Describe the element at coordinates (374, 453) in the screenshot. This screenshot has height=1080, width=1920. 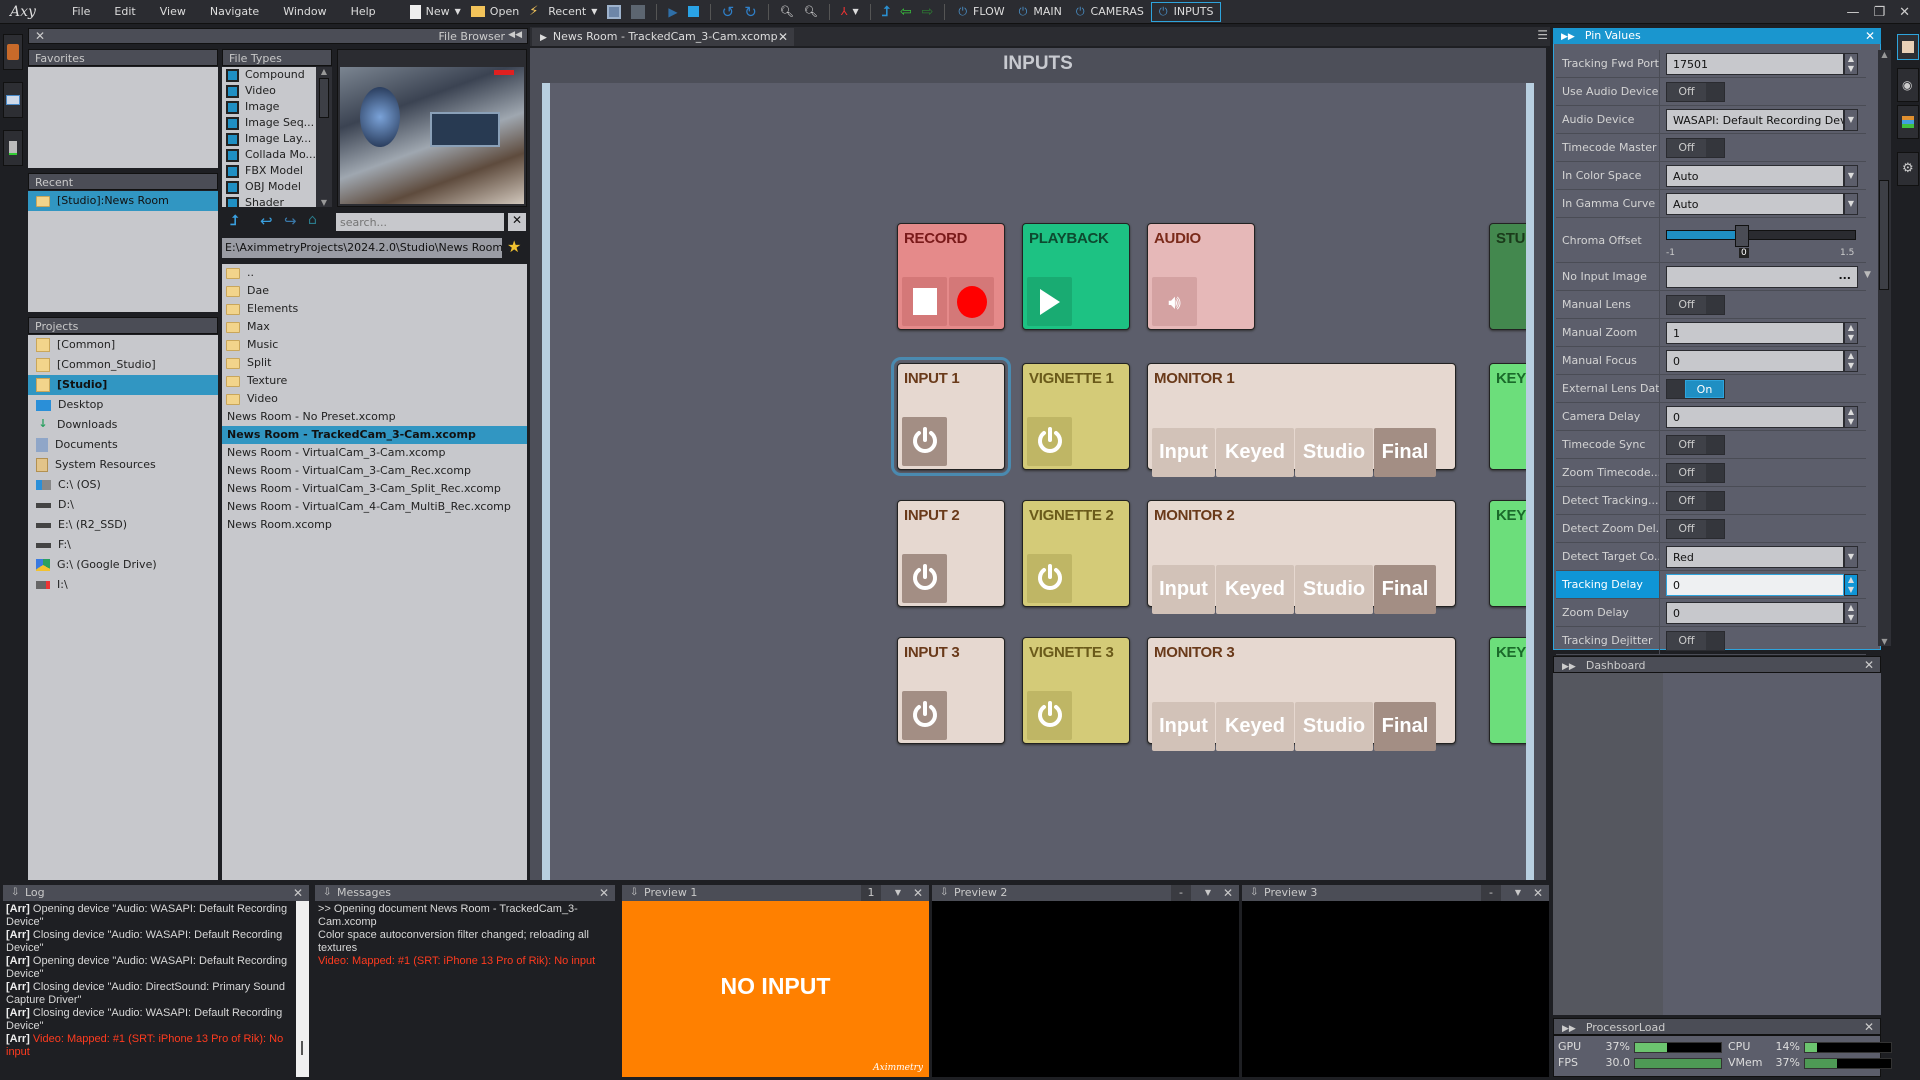
I see `file-item: News Room - VirtualCam_3-Cam.xcomp` at that location.